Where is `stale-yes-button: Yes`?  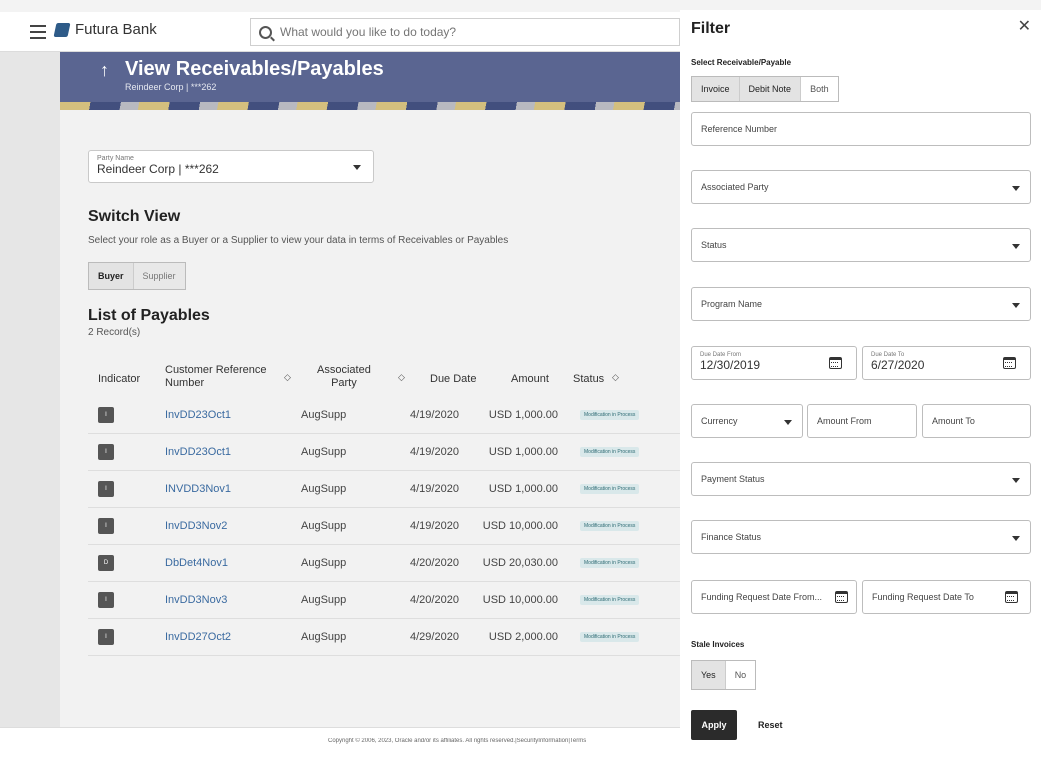 stale-yes-button: Yes is located at coordinates (709, 675).